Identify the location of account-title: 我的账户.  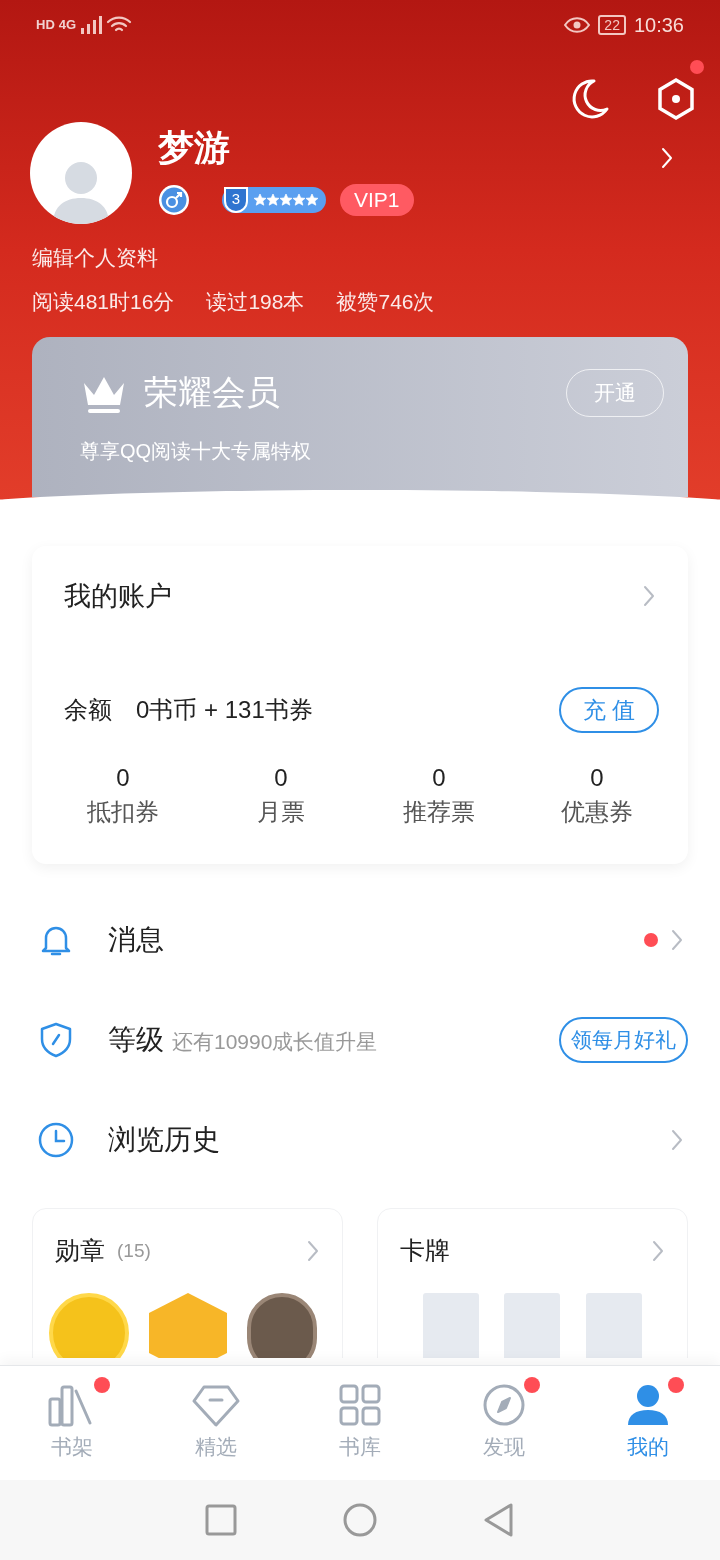
(118, 596).